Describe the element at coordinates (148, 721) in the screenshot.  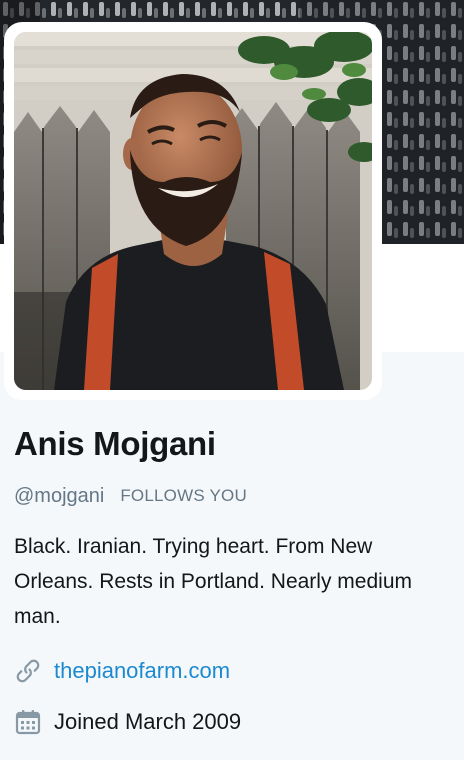
I see `profile-joined-date: Joined March 2009` at that location.